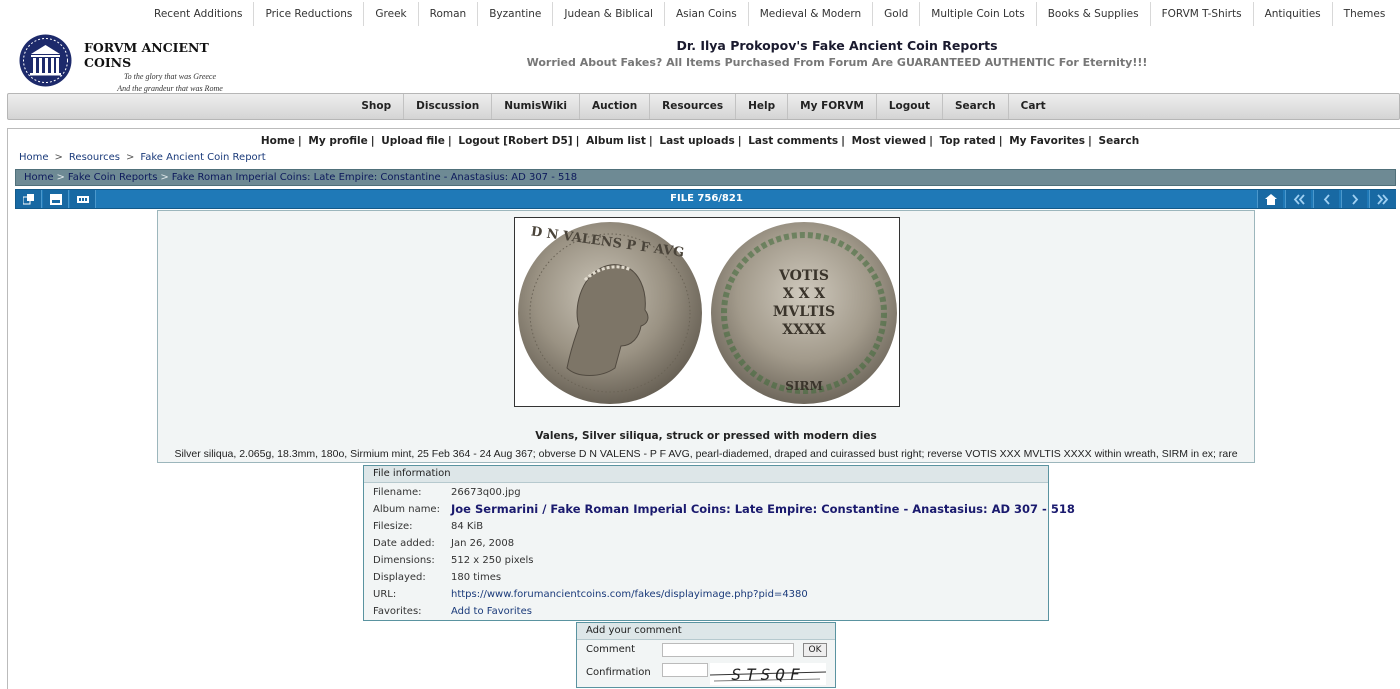  Describe the element at coordinates (516, 14) in the screenshot. I see `nav-byzantine: Byzantine` at that location.